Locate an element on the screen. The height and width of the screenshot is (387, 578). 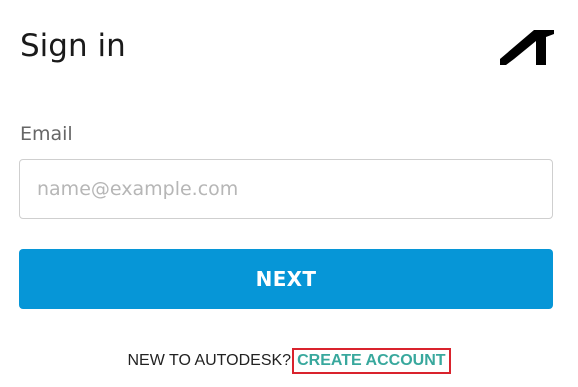
next-button: NEXT is located at coordinates (286, 279).